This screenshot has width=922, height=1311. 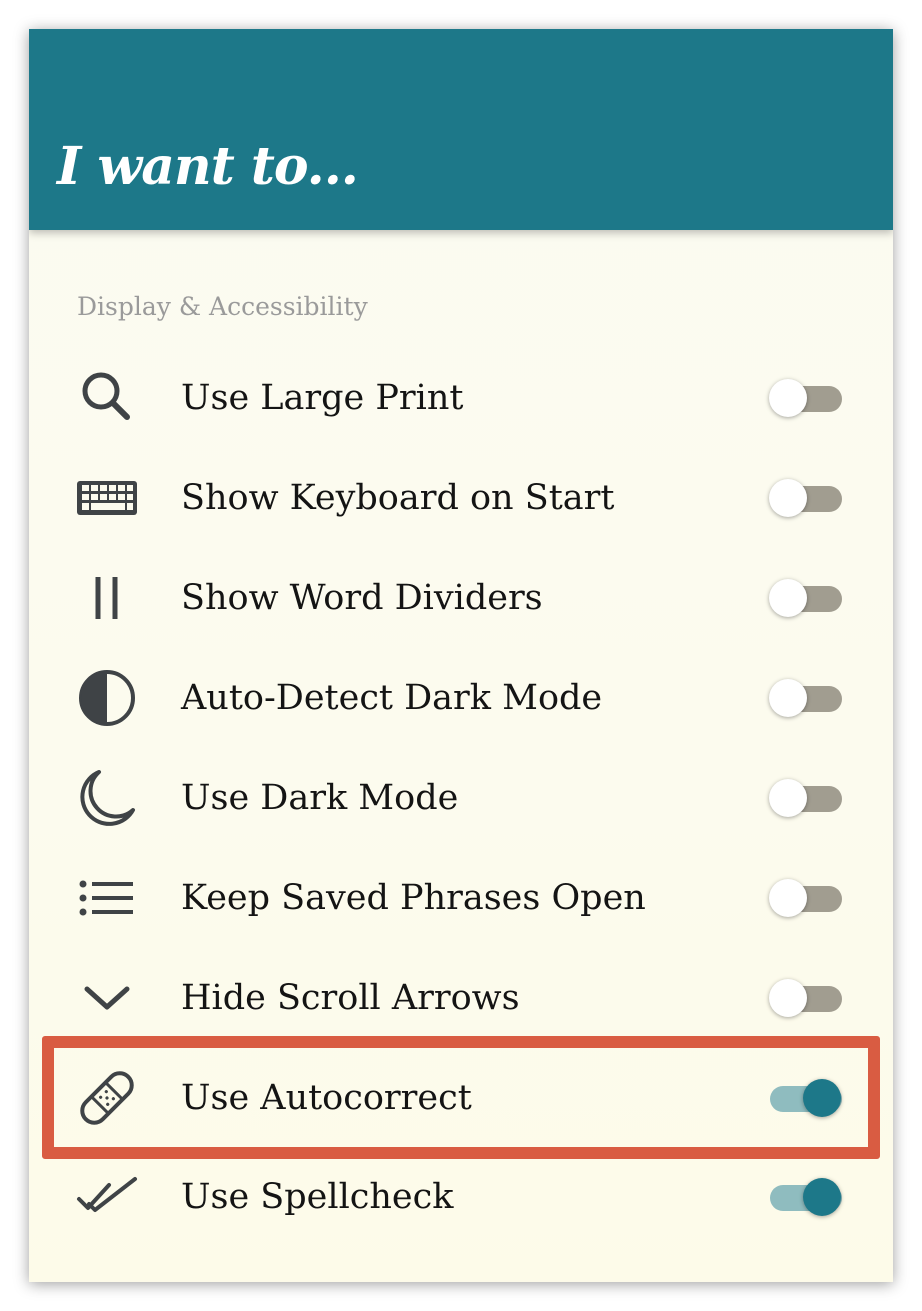 I want to click on setting-label: Keep Saved Phrases Open, so click(x=413, y=898).